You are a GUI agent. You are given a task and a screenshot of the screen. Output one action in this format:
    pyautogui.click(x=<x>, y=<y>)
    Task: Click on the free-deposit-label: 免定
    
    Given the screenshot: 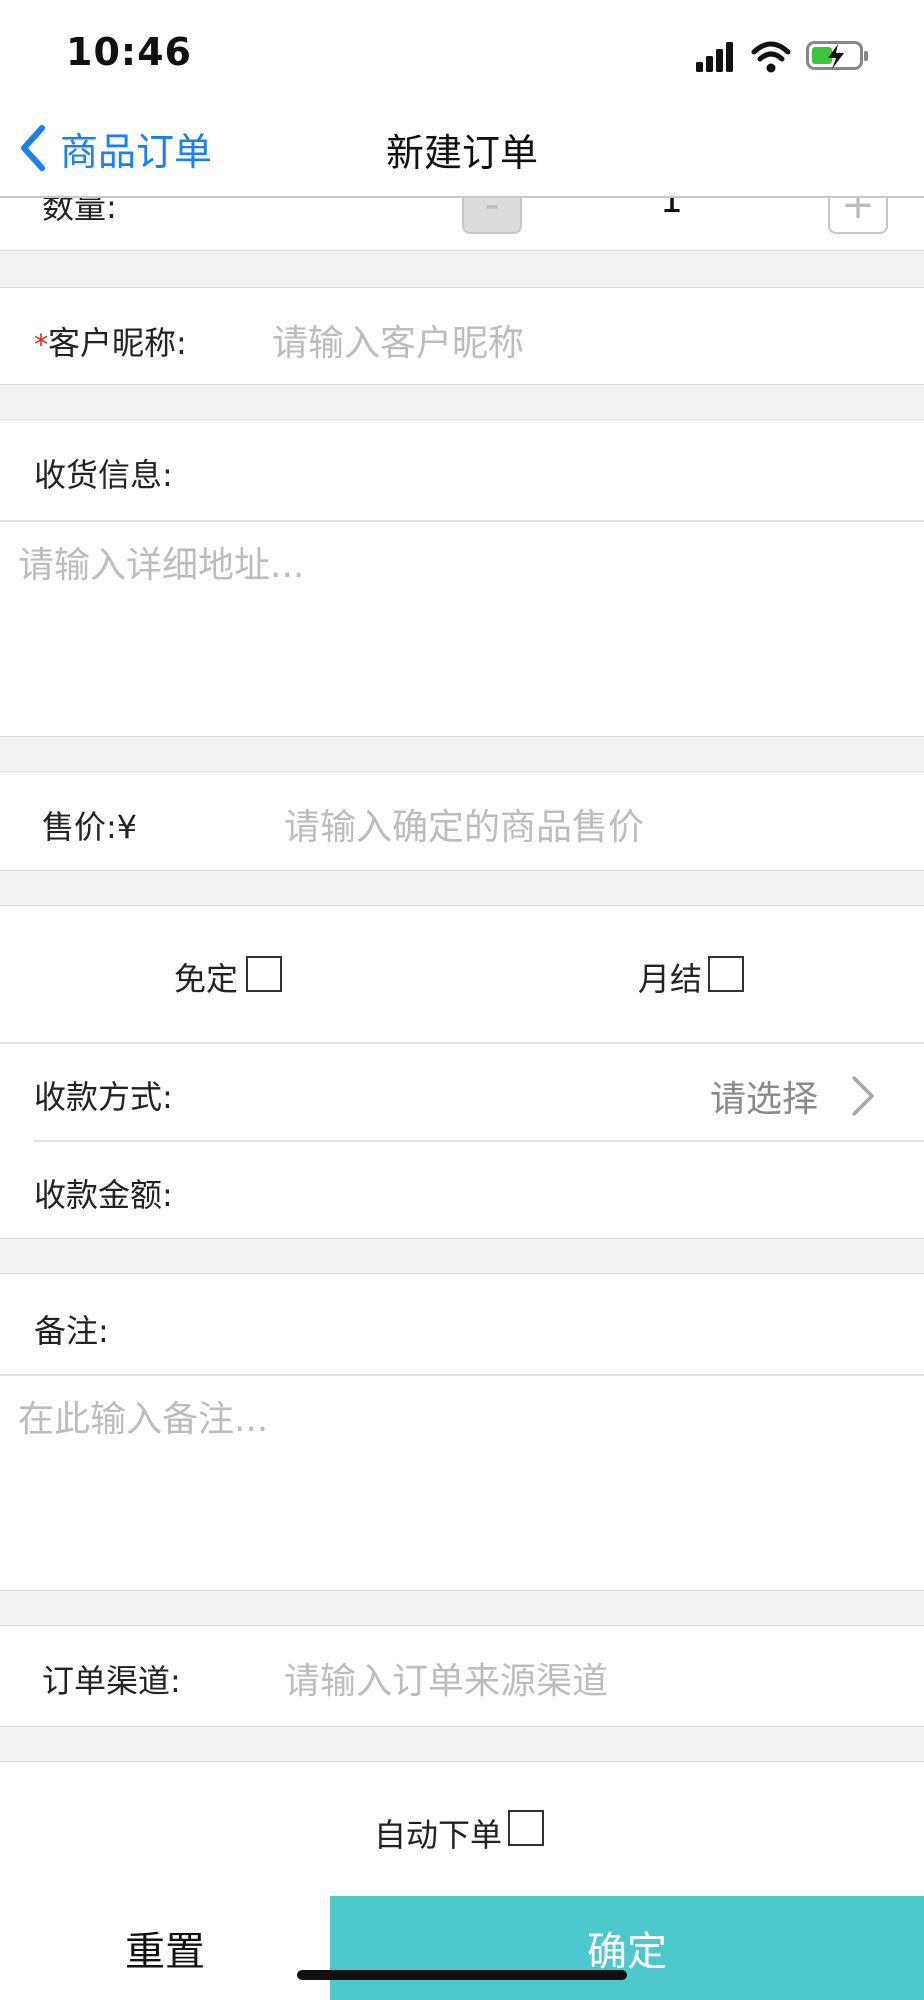 What is the action you would take?
    pyautogui.click(x=206, y=979)
    